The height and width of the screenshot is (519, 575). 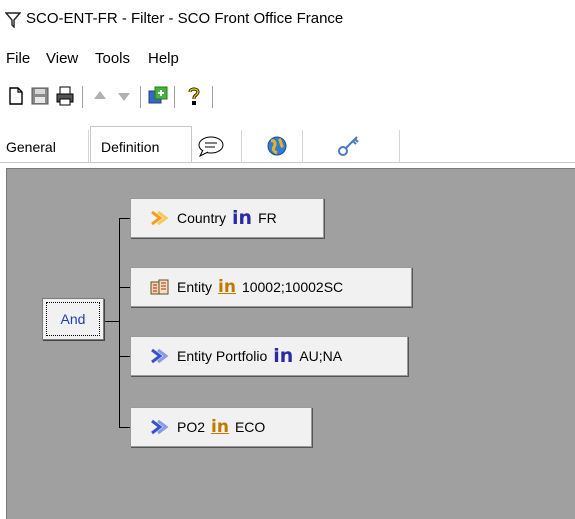 What do you see at coordinates (211, 146) in the screenshot?
I see `comment-icon` at bounding box center [211, 146].